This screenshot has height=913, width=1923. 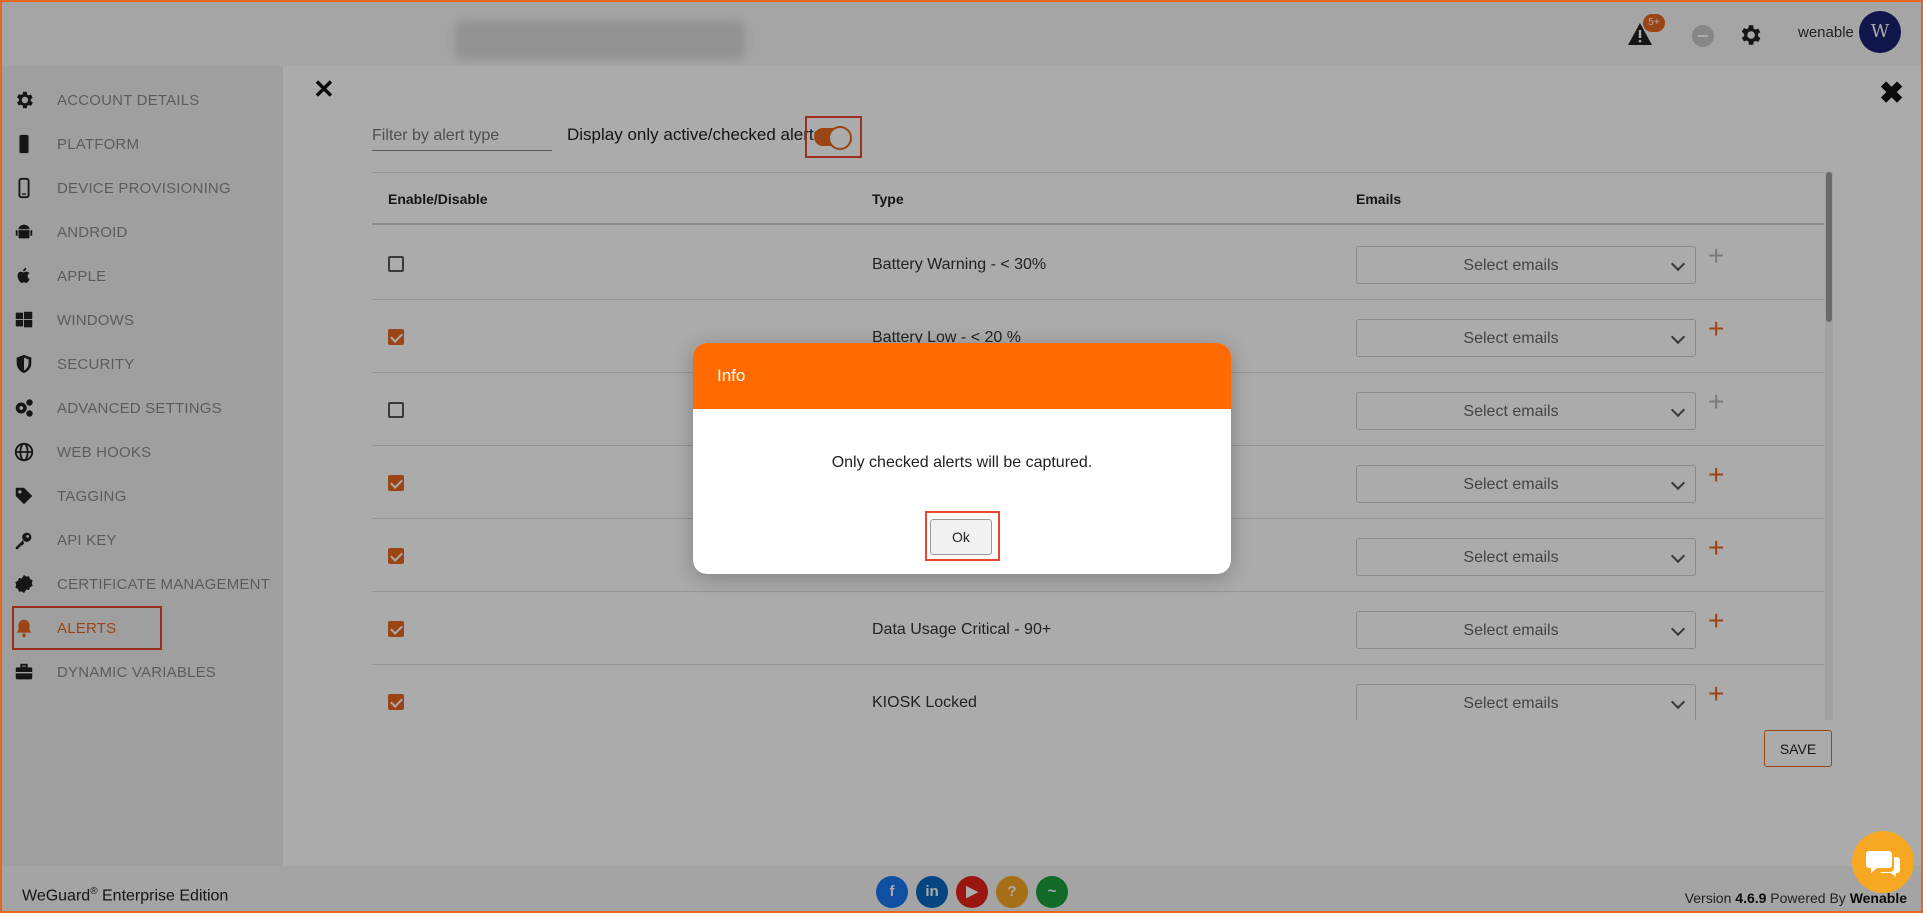 I want to click on chat-icon, so click(x=1883, y=864).